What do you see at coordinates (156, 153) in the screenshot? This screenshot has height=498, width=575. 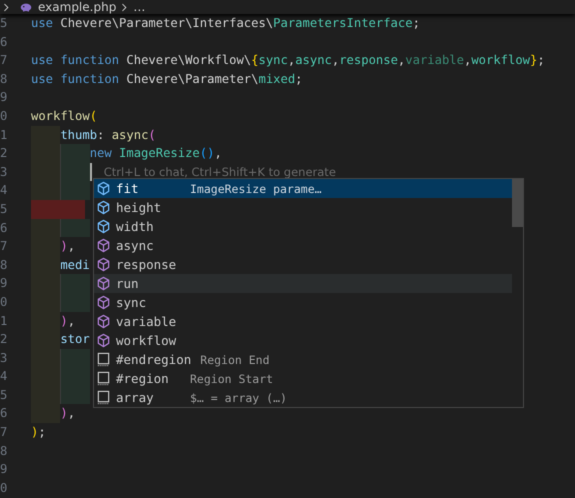 I see `code-line: new ImageResize(),` at bounding box center [156, 153].